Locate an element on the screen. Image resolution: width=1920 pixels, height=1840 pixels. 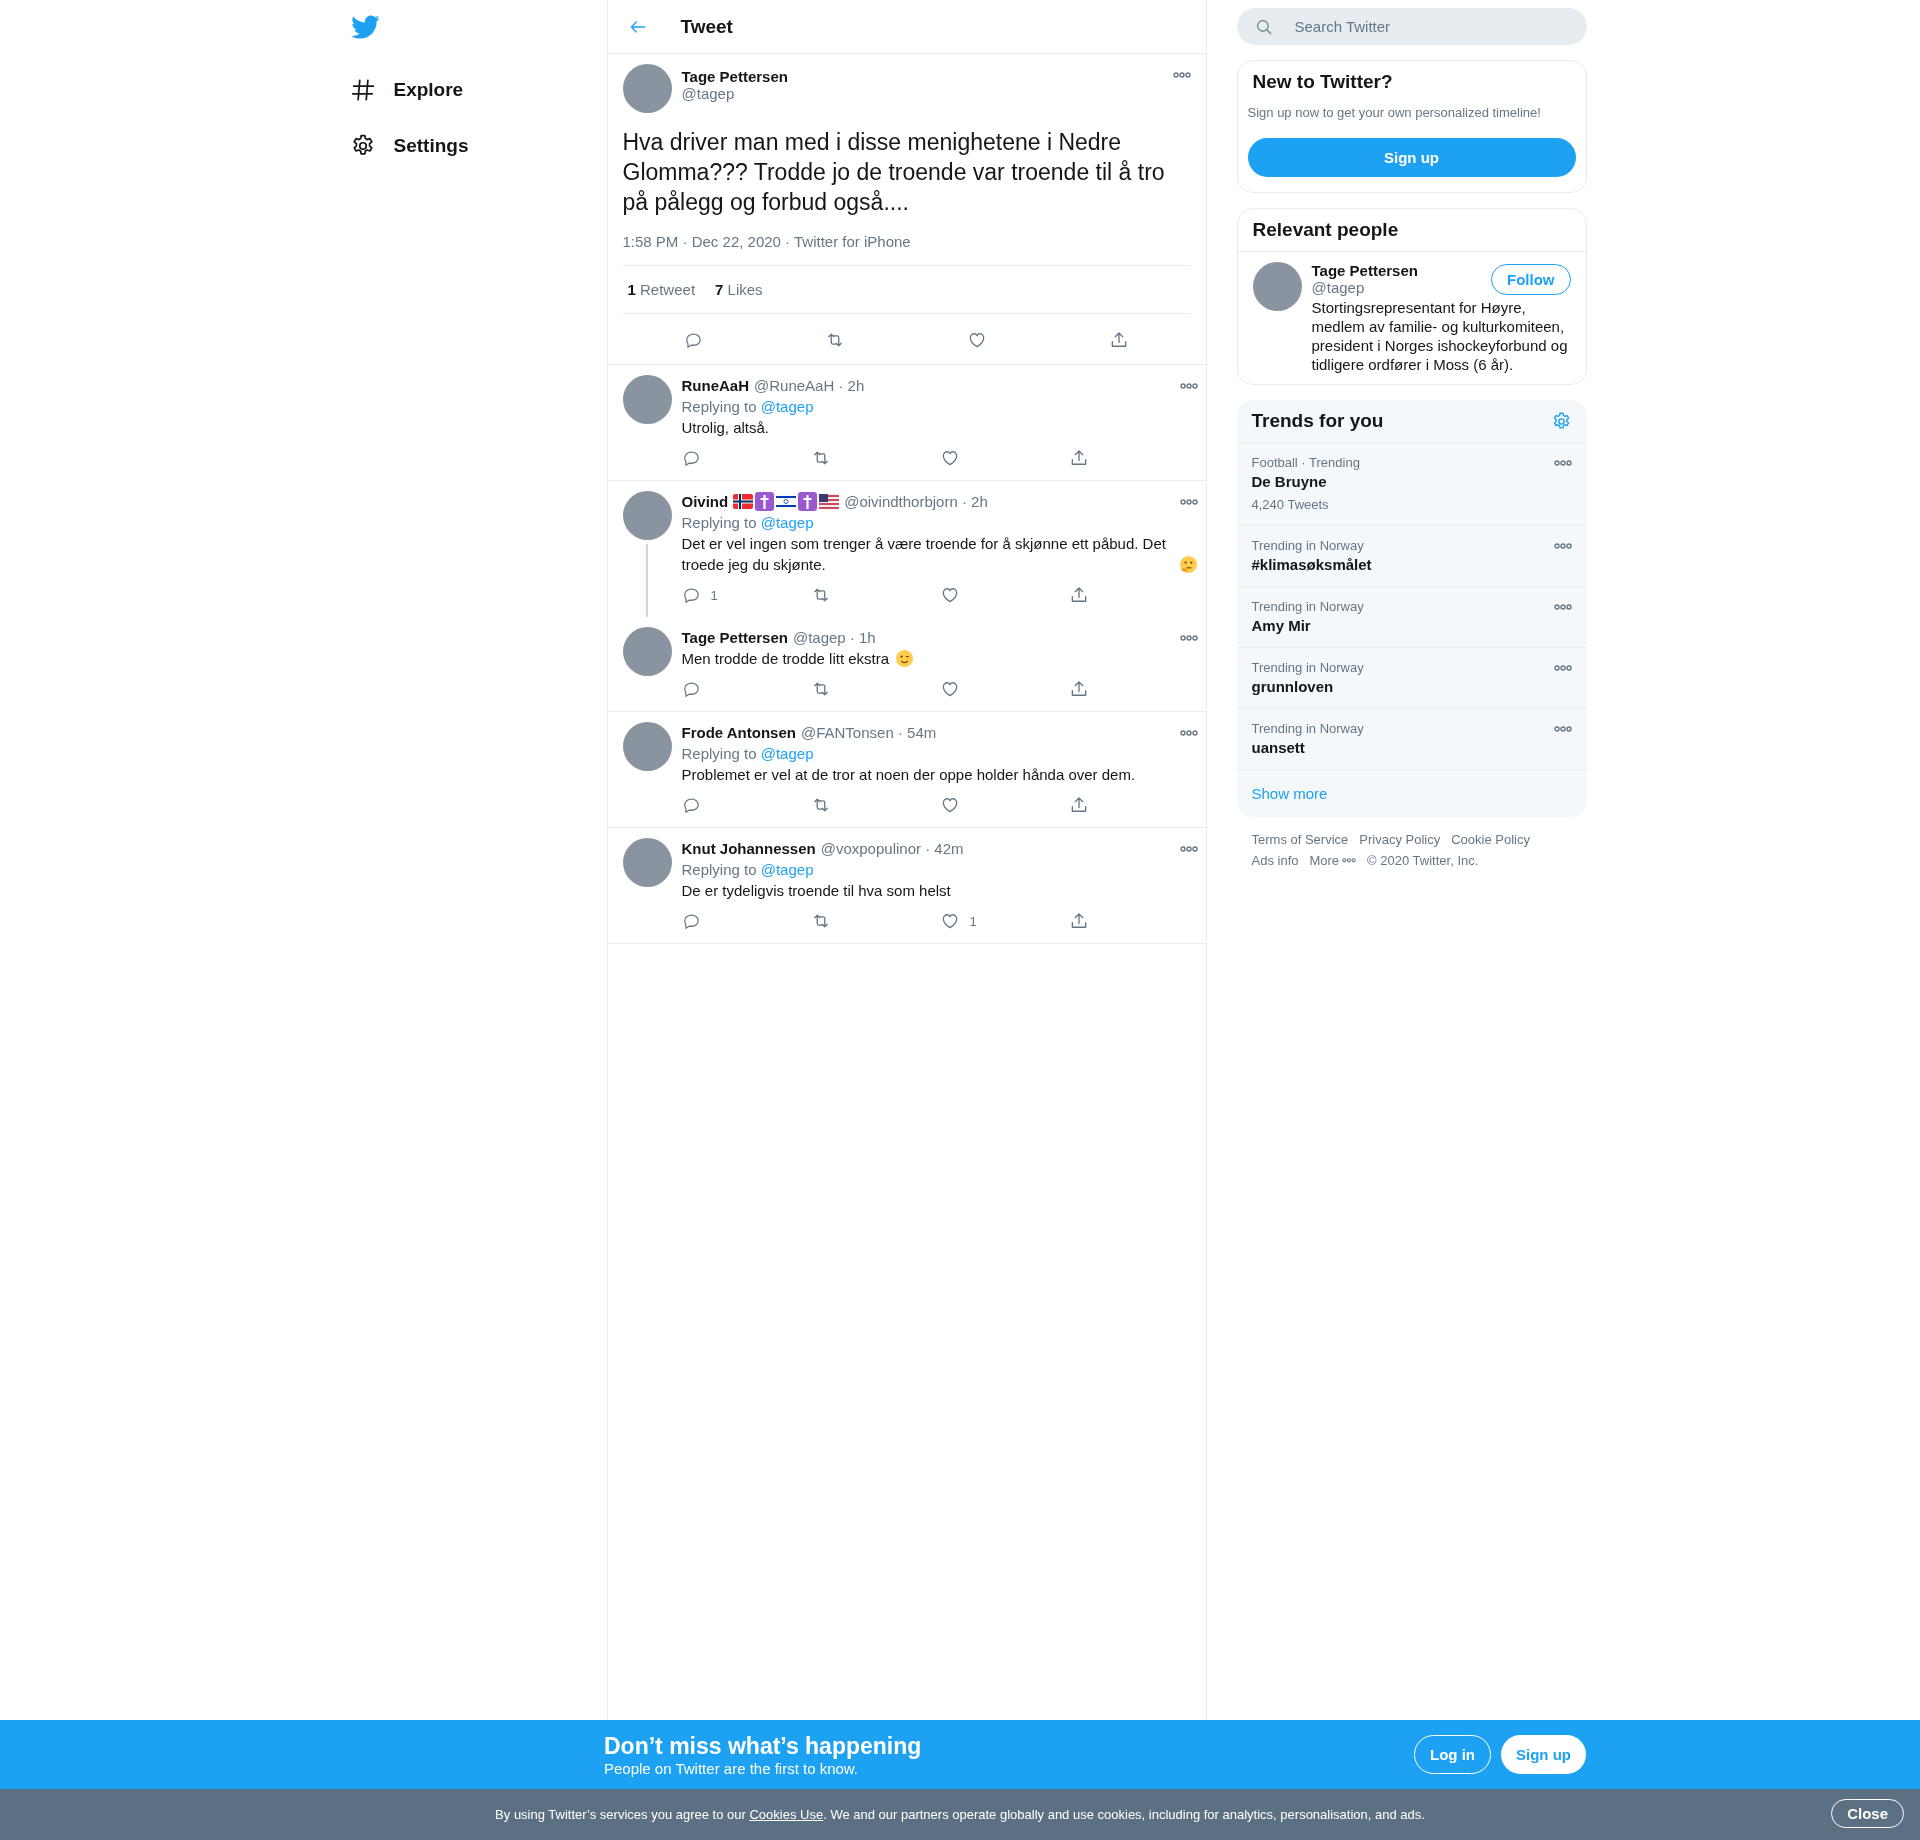
reply-handle-time: @voxpopulinor · 42m is located at coordinates (892, 849).